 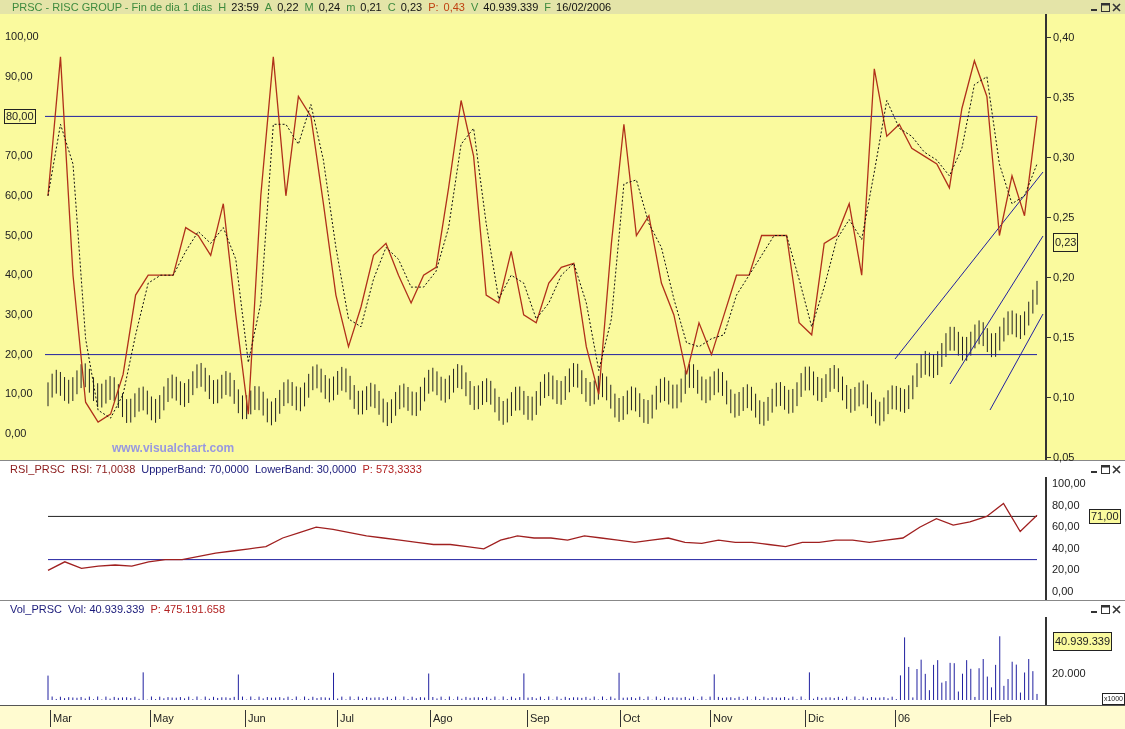 I want to click on axis-label: 80,00, so click(x=1066, y=505).